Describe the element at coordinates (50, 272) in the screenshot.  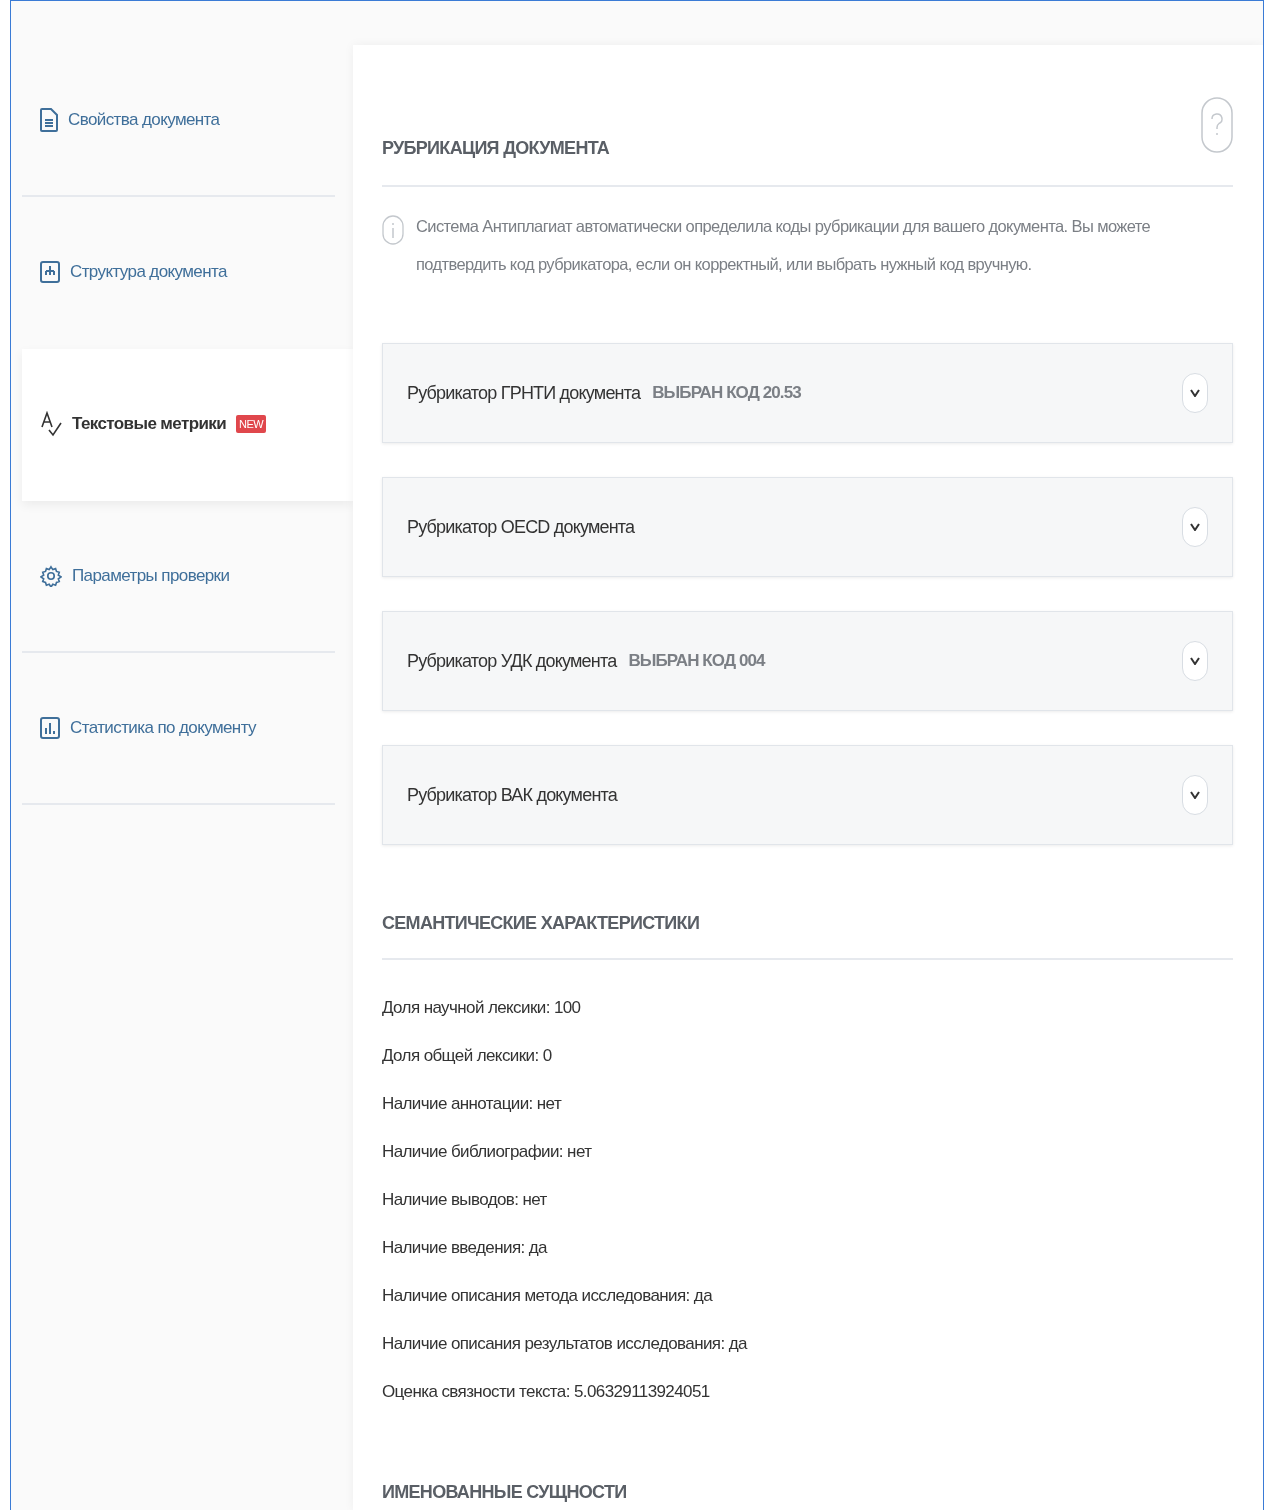
I see `hierarchy-icon` at that location.